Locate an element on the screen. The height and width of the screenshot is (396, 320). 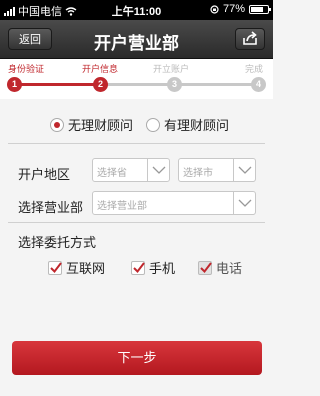
radio-has-advisor: 有理财顾问 is located at coordinates (187, 124).